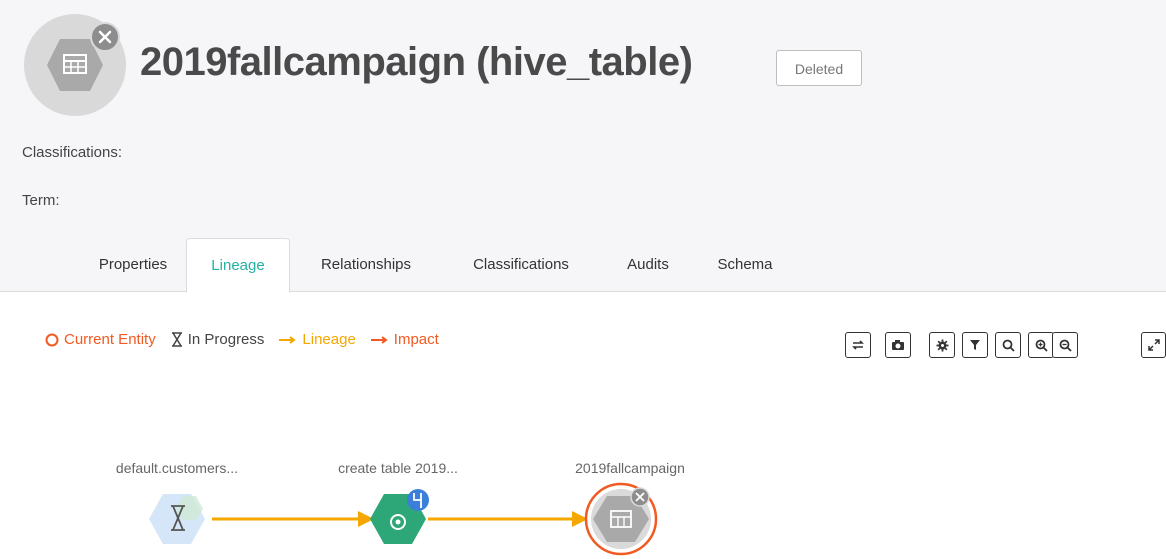 This screenshot has height=559, width=1166. What do you see at coordinates (399, 516) in the screenshot?
I see `lineage-node-process` at bounding box center [399, 516].